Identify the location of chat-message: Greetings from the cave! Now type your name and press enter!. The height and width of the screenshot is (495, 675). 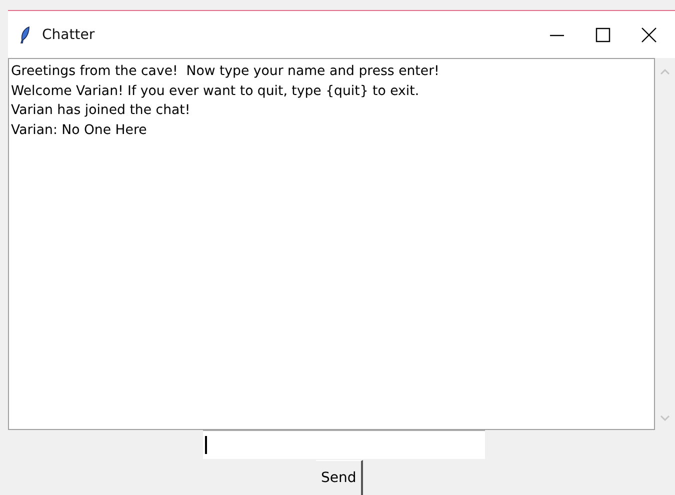
(225, 72).